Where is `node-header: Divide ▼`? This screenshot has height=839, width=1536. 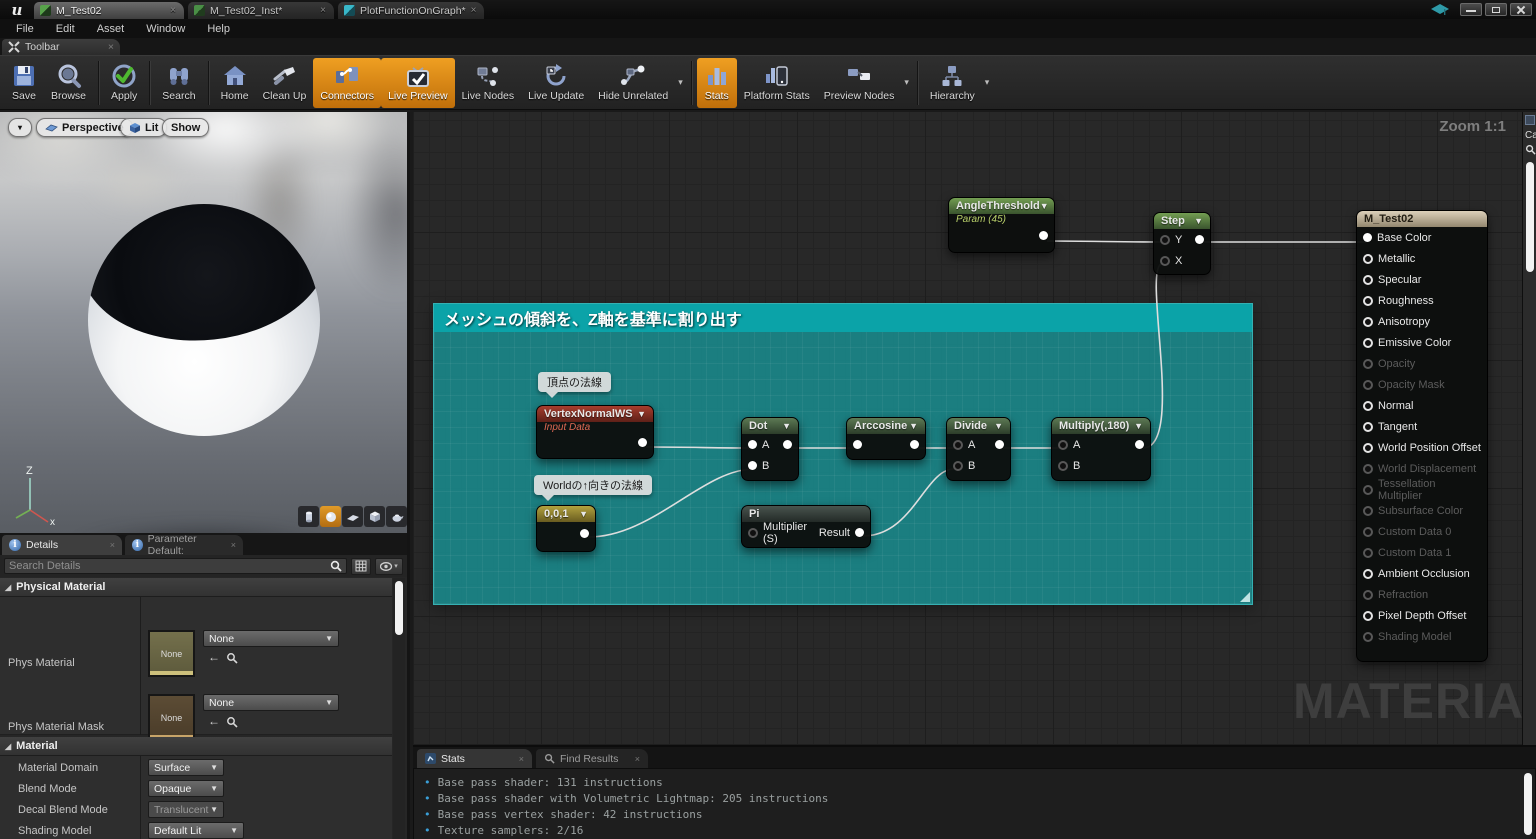
node-header: Divide ▼ is located at coordinates (978, 426).